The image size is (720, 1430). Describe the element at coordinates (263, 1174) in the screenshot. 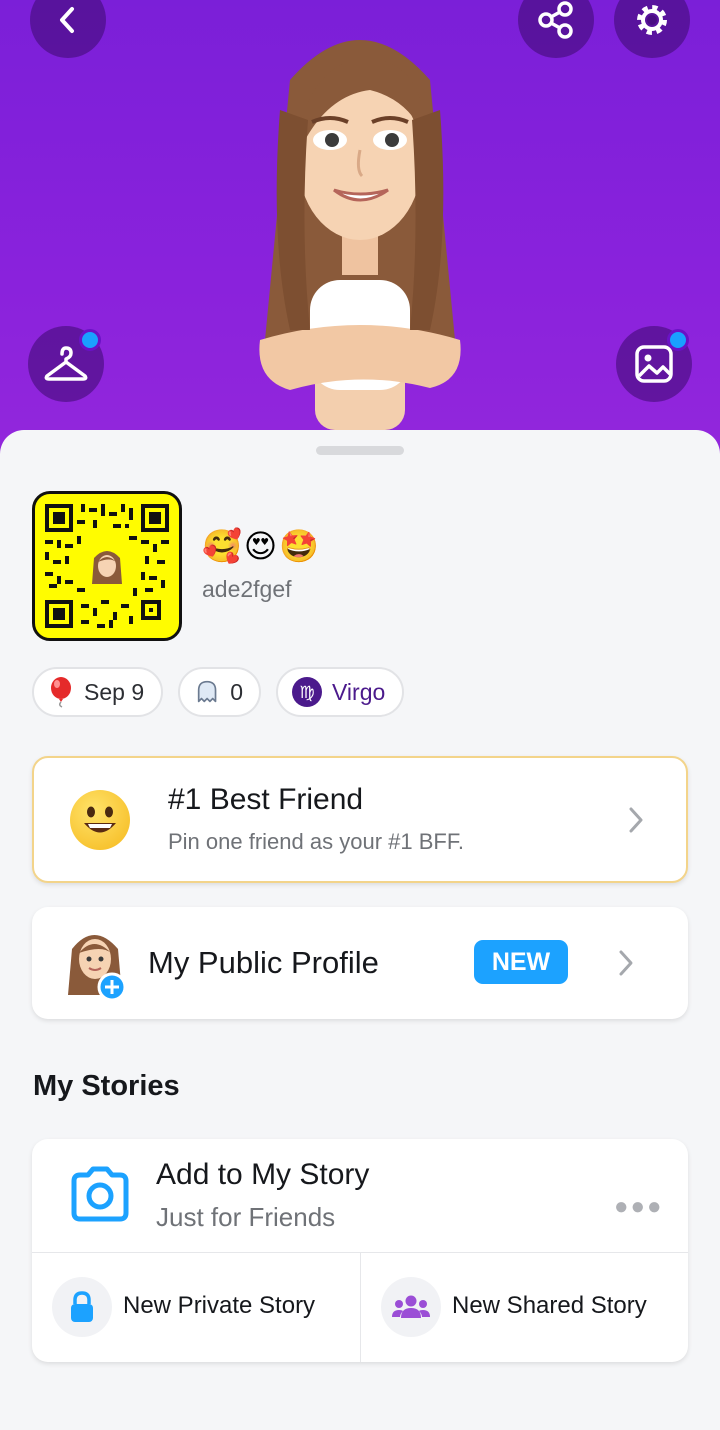

I see `add-story-title: Add to My Story` at that location.